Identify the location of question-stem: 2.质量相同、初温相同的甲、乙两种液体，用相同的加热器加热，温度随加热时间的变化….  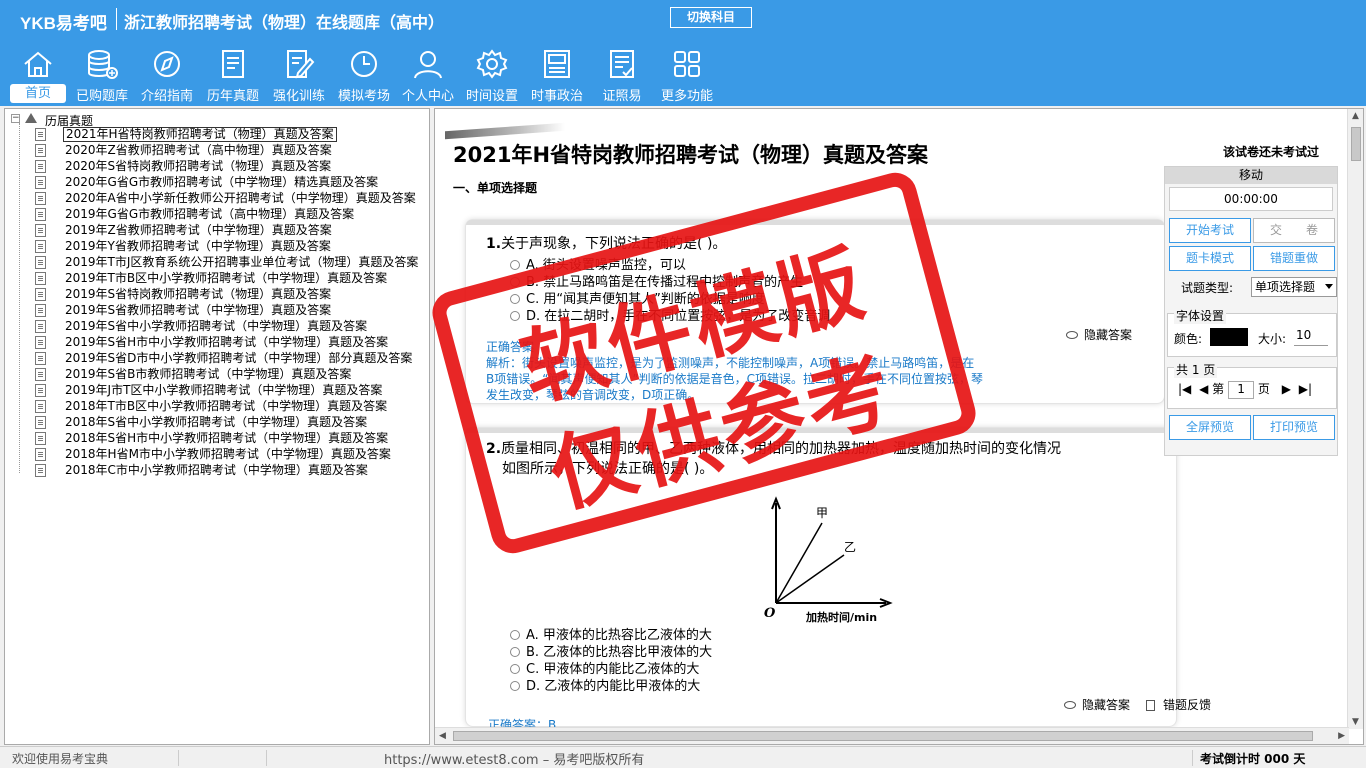
(773, 448).